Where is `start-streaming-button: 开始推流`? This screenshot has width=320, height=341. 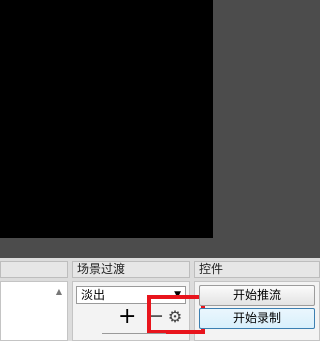
start-streaming-button: 开始推流 is located at coordinates (257, 295).